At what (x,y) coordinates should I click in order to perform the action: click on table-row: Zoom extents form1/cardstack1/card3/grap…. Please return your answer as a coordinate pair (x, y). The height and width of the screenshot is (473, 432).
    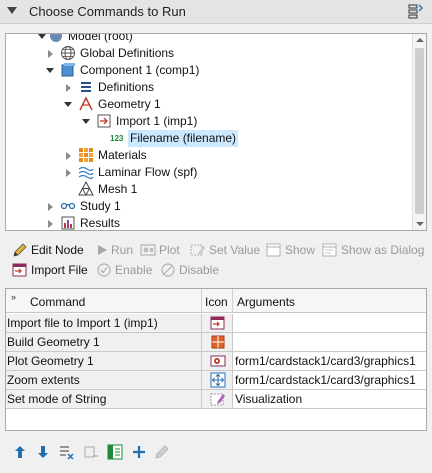
    Looking at the image, I should click on (216, 380).